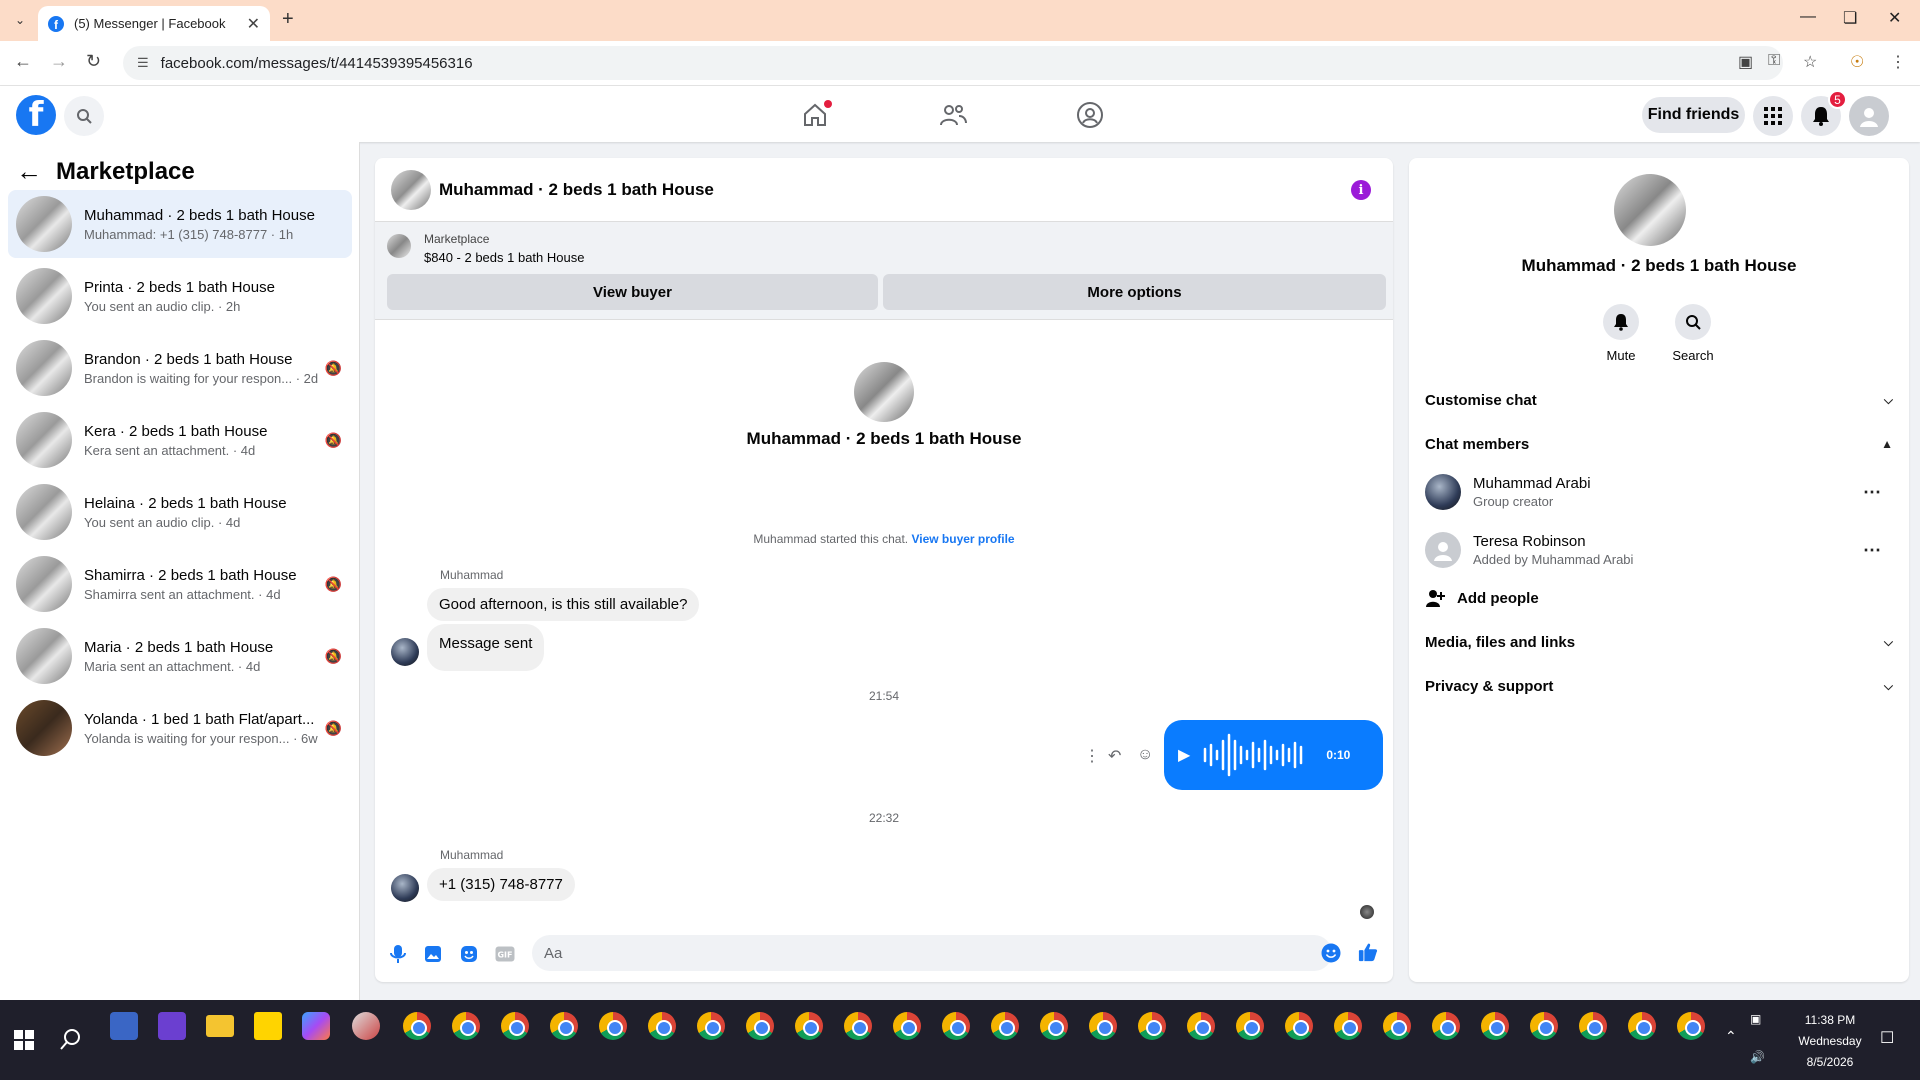 The height and width of the screenshot is (1080, 1920). What do you see at coordinates (1659, 598) in the screenshot?
I see `add-people-button: Add people` at bounding box center [1659, 598].